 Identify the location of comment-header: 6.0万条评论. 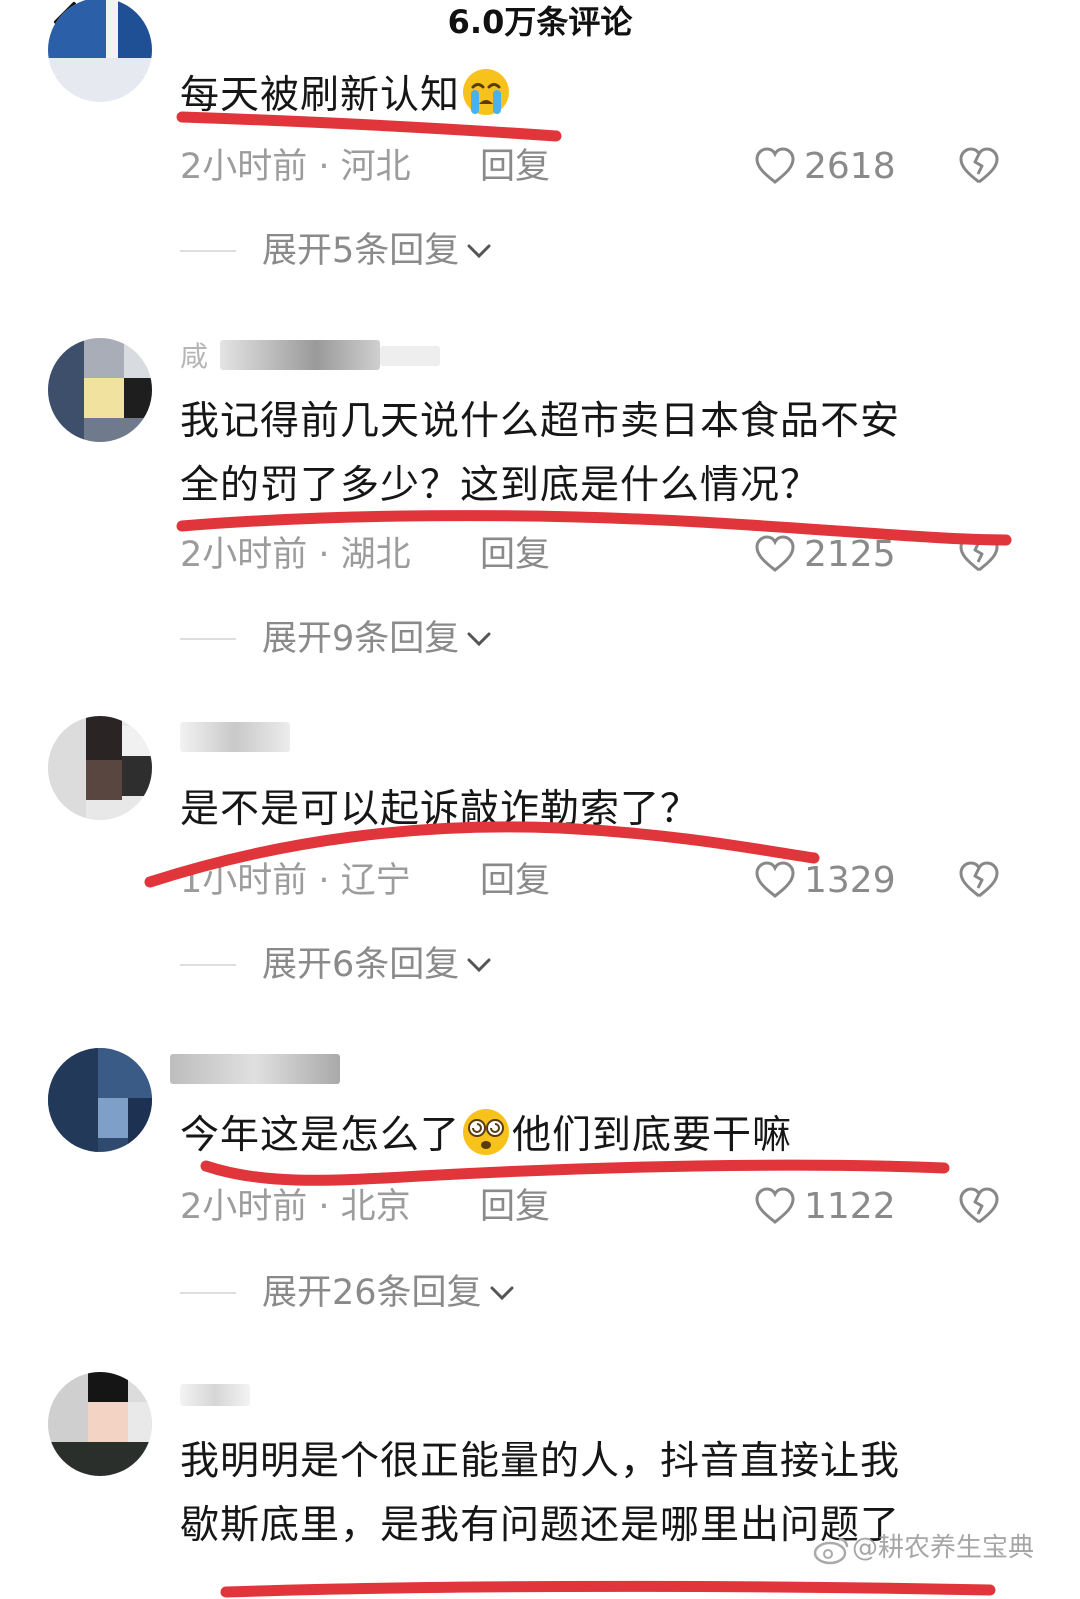
(540, 23).